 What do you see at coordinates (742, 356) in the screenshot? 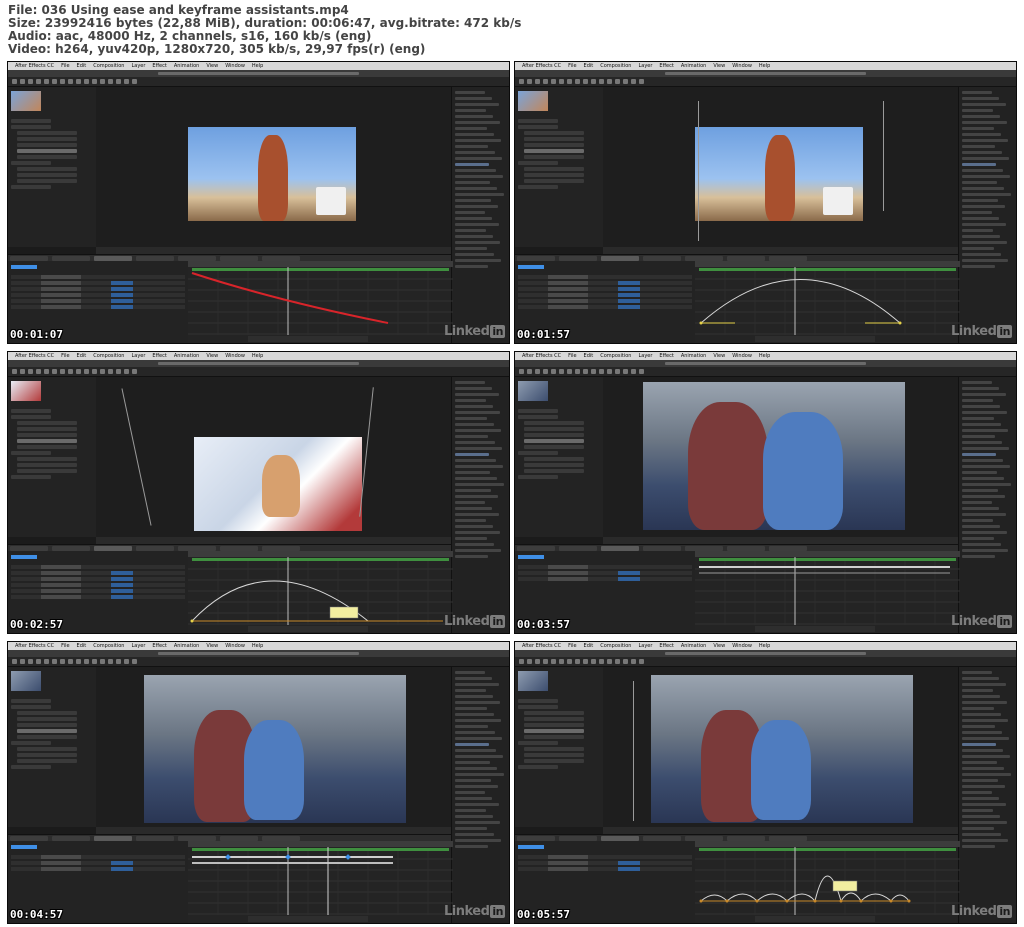
I see `menu-item: Window` at bounding box center [742, 356].